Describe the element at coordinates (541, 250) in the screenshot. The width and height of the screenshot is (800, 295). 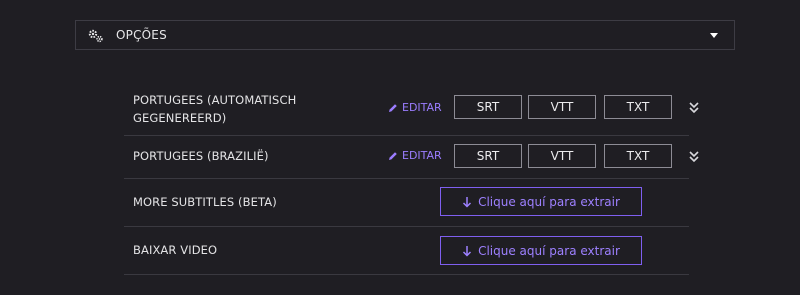
I see `extract-video-button: Clique aquí para extrair` at that location.